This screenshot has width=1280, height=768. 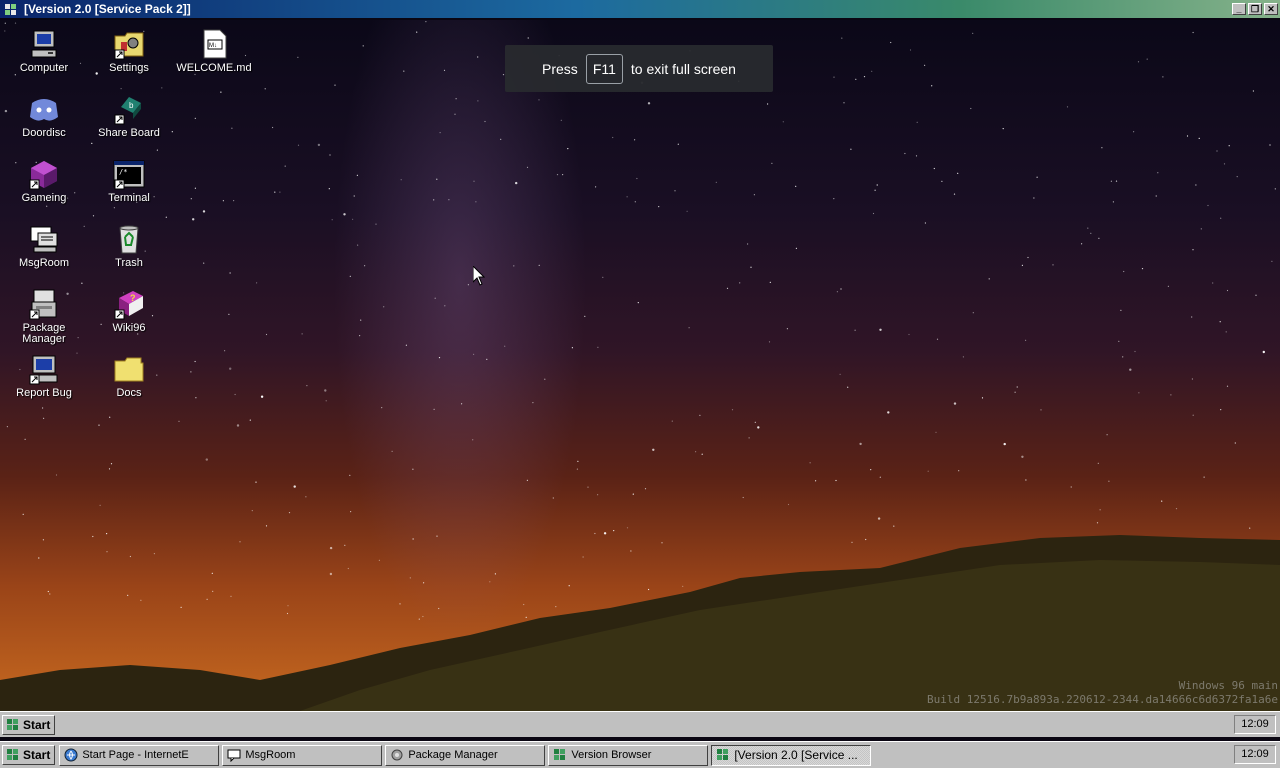 I want to click on minimize-icon: _, so click(x=1239, y=9).